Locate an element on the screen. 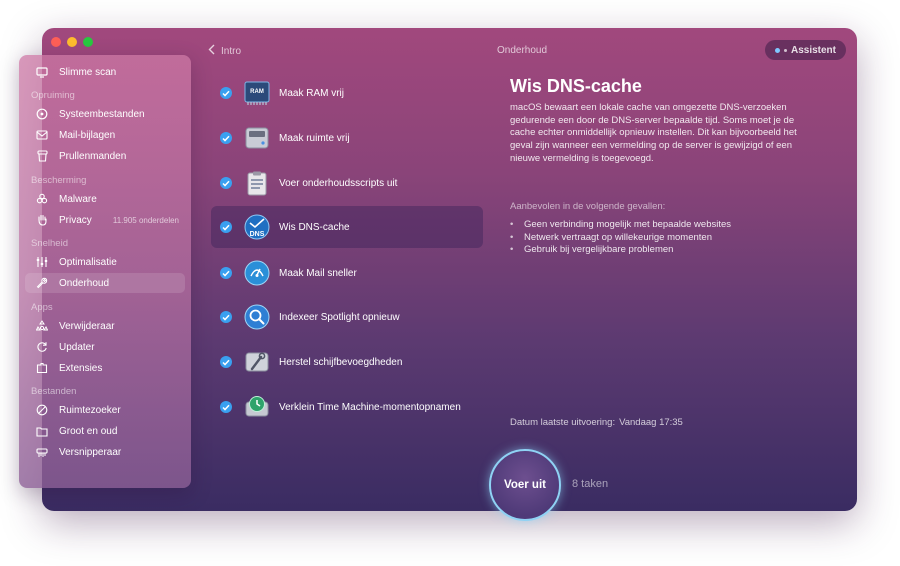  sidebar-item-label: Systeembestanden is located at coordinates (102, 114).